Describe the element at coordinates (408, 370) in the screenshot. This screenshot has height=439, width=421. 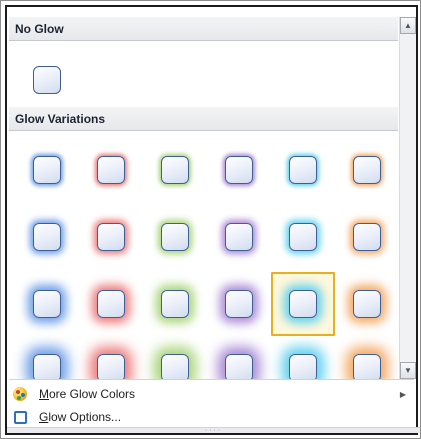
I see `scroll-down-arrow-icon: ▼` at that location.